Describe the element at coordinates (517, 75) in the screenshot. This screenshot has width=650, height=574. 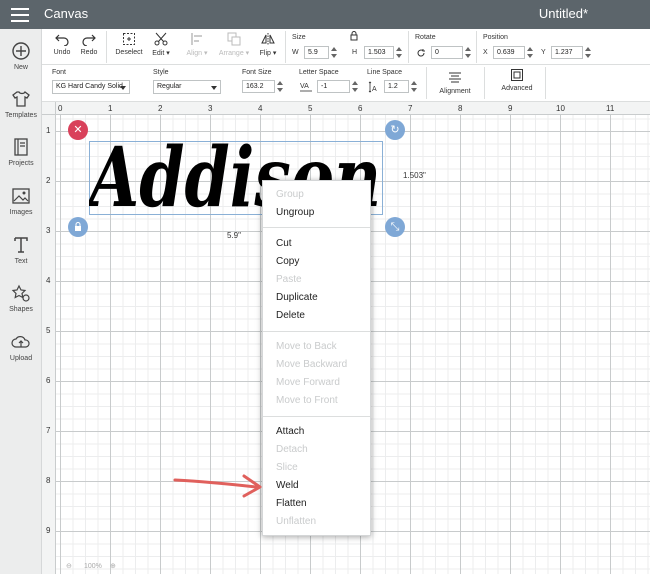
I see `advanced-icon` at that location.